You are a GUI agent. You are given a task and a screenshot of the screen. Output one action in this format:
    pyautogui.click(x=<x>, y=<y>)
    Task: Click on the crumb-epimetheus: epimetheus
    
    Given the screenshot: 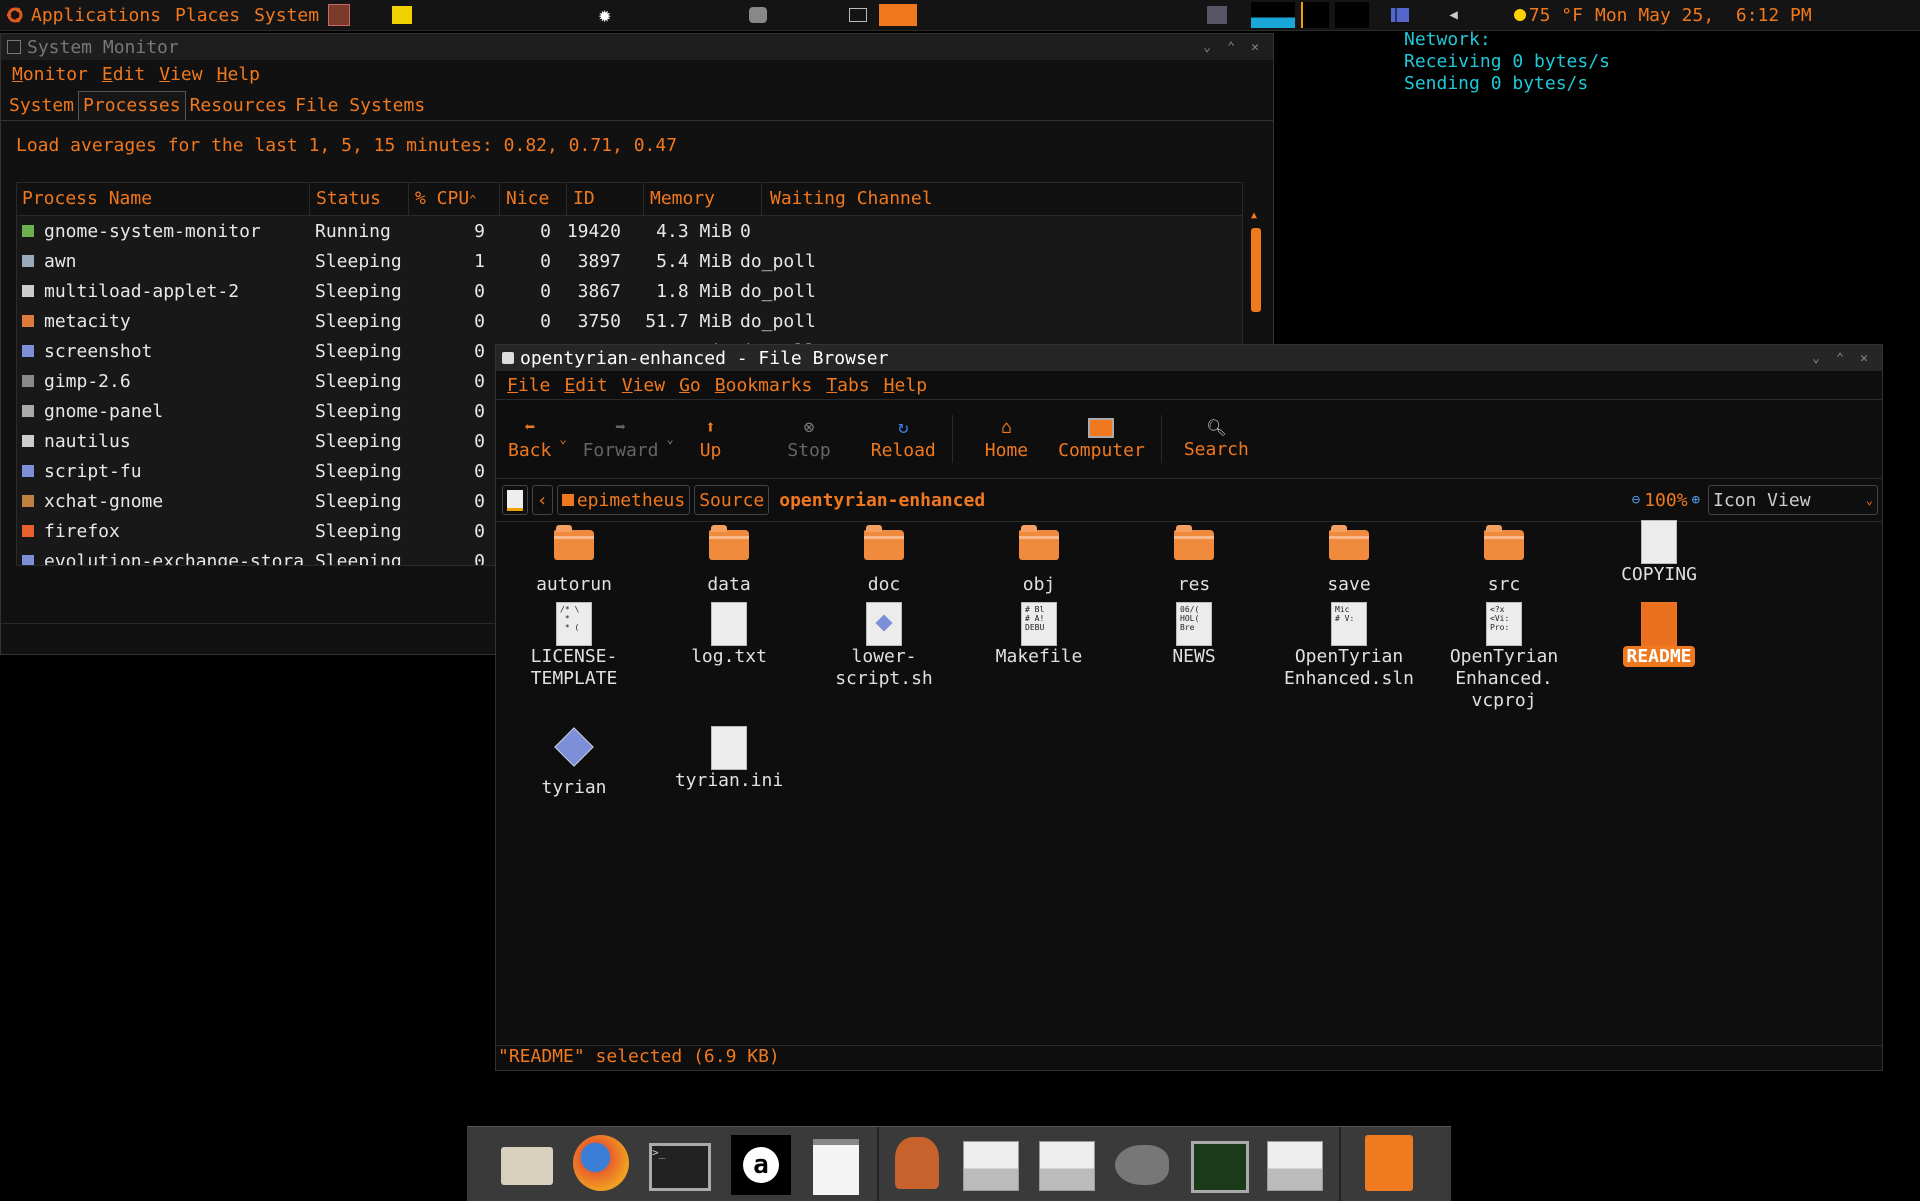 What is the action you would take?
    pyautogui.click(x=623, y=500)
    